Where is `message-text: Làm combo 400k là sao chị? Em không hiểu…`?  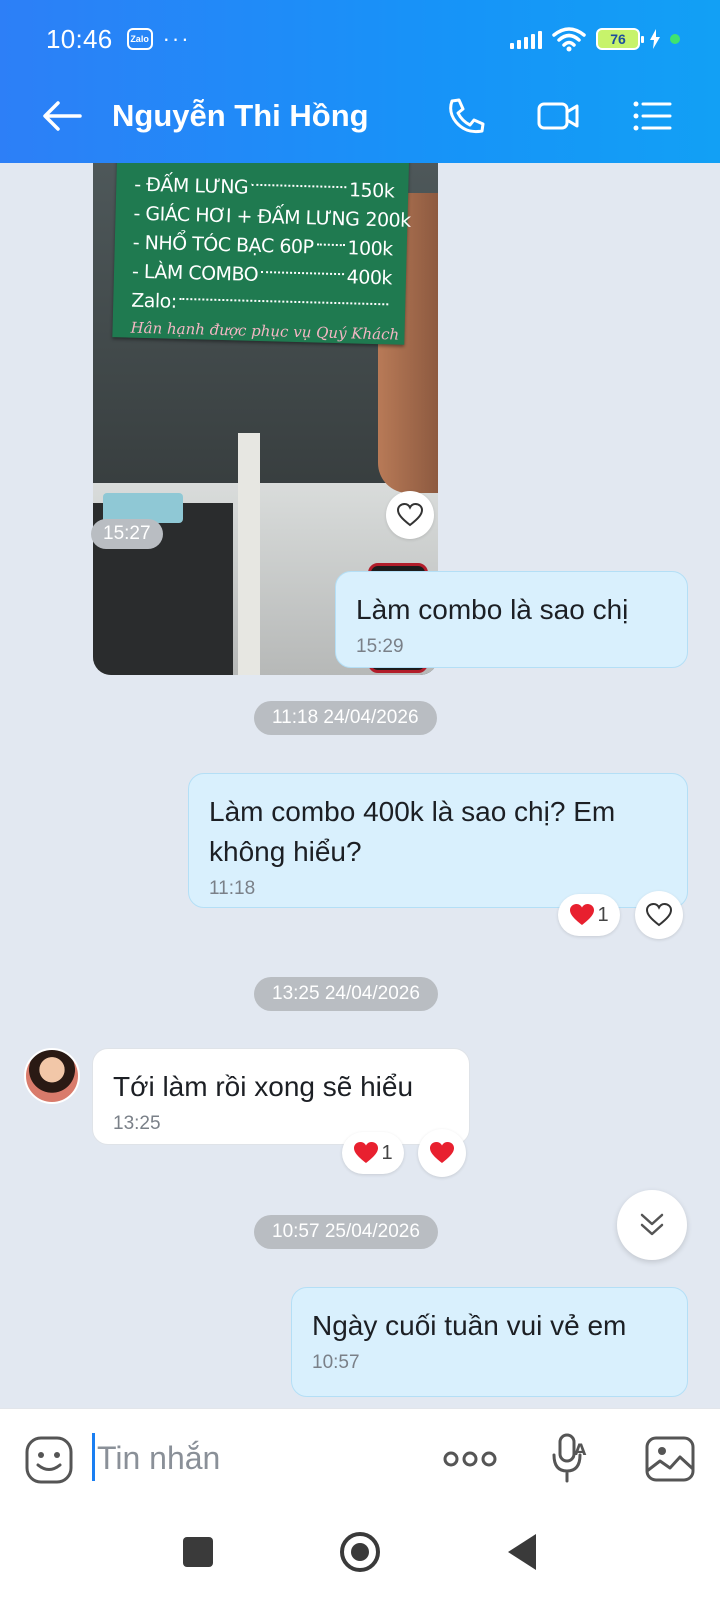 message-text: Làm combo 400k là sao chị? Em không hiểu… is located at coordinates (412, 831).